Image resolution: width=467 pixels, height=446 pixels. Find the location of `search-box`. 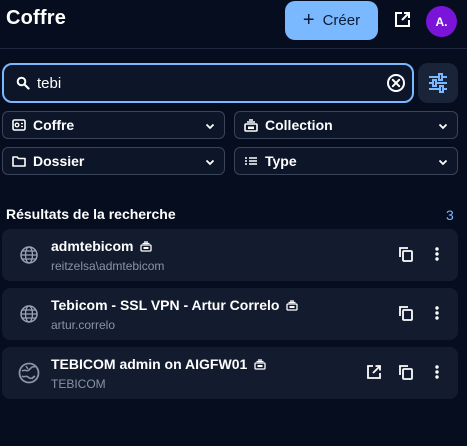

search-box is located at coordinates (208, 83).